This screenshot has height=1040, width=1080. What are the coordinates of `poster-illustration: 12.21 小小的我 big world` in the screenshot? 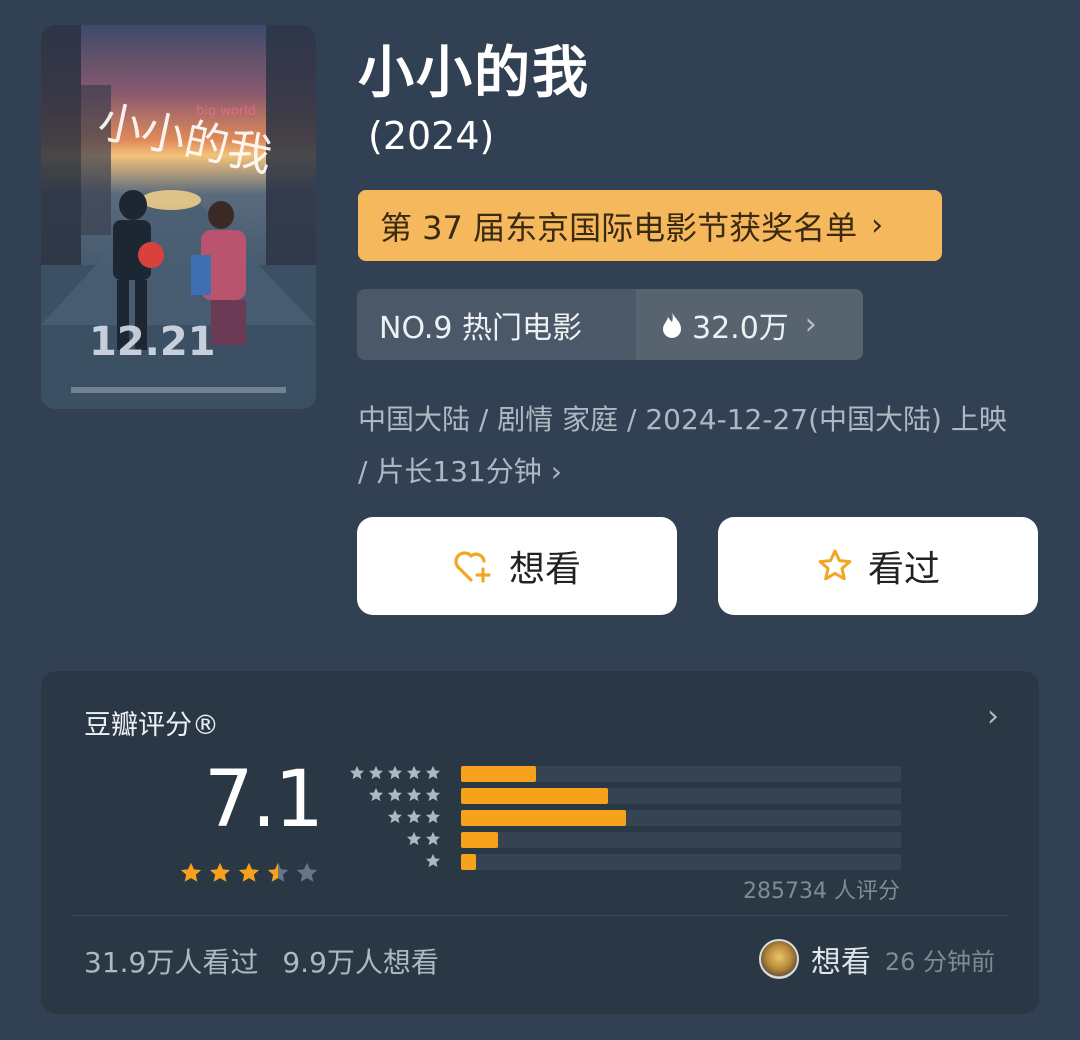 It's located at (178, 217).